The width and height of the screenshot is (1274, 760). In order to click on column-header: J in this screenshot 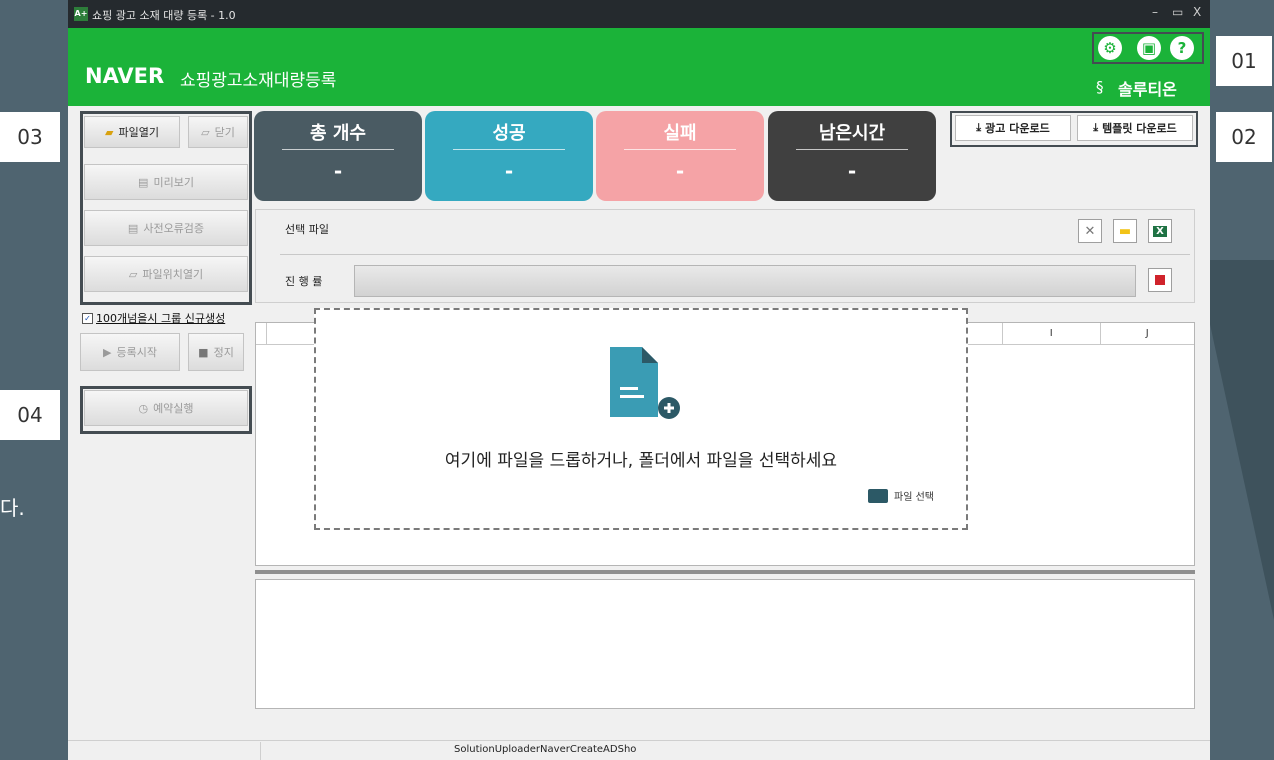, I will do `click(1147, 333)`.